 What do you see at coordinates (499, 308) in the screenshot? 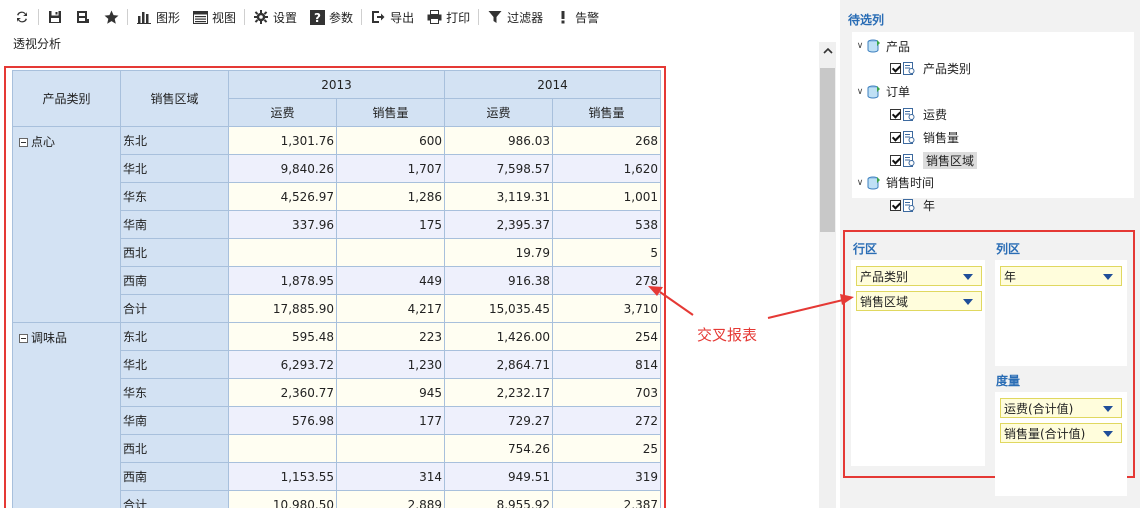
I see `value-cell: 15,035.45` at bounding box center [499, 308].